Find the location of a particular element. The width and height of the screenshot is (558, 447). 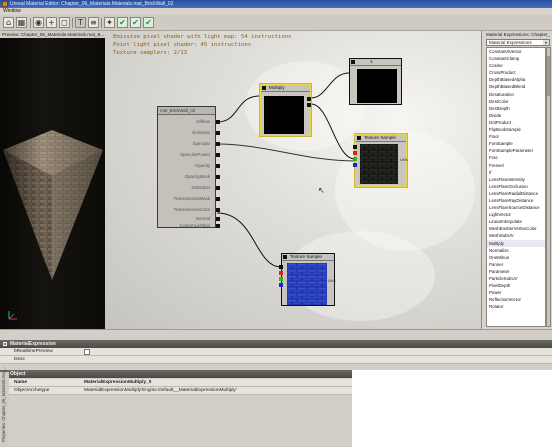

list-item: Normalize is located at coordinates (516, 250).